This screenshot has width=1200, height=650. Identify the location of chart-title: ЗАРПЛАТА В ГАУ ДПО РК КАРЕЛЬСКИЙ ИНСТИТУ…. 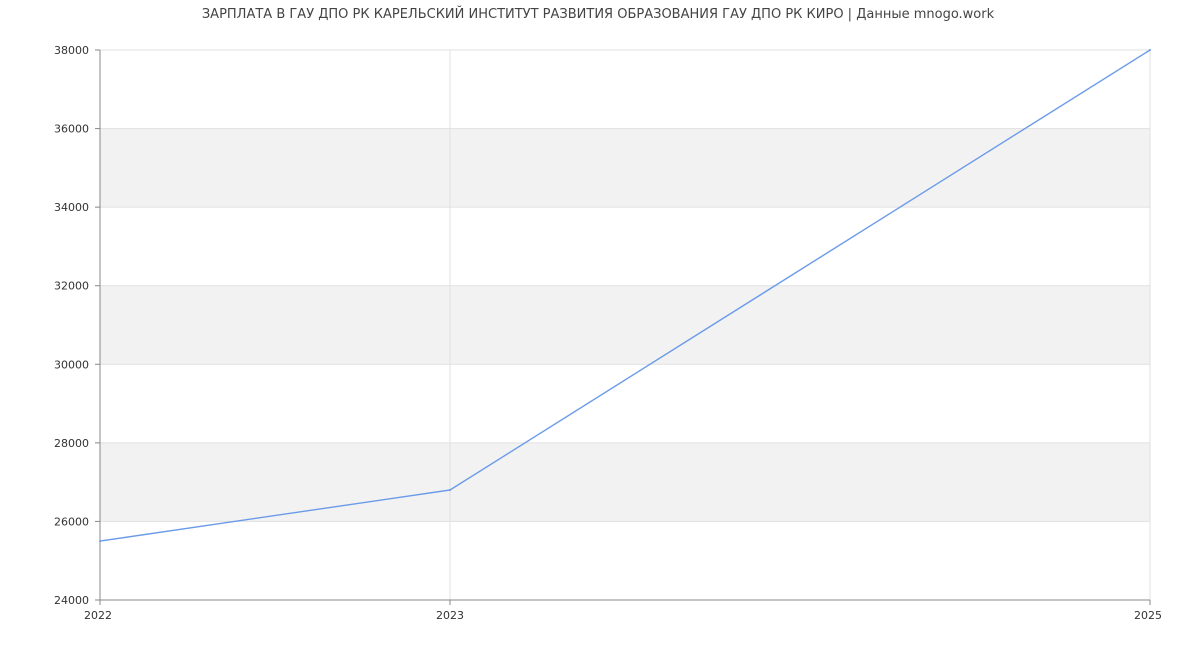
(598, 14).